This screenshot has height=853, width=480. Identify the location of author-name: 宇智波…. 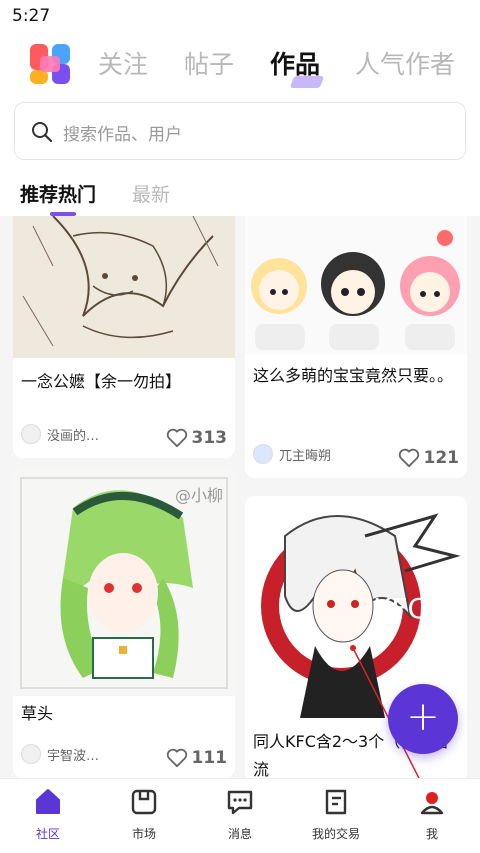
(73, 756).